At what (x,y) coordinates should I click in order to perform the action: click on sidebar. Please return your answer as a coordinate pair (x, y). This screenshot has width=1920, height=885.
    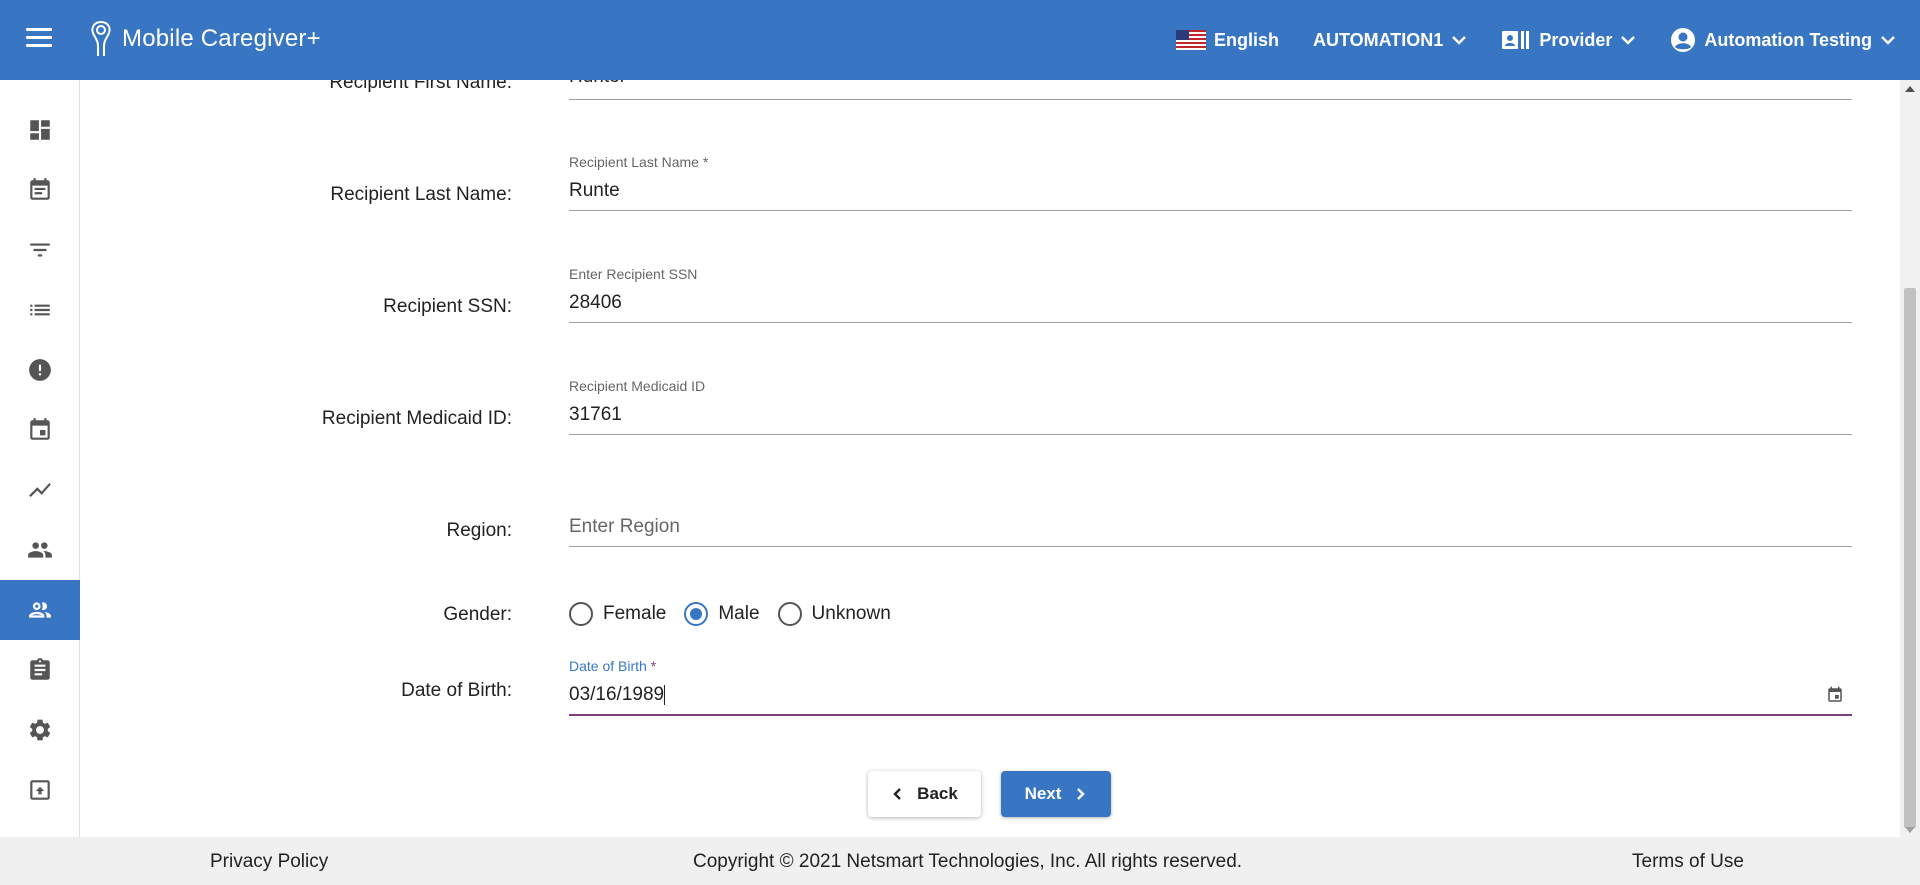
    Looking at the image, I should click on (40, 458).